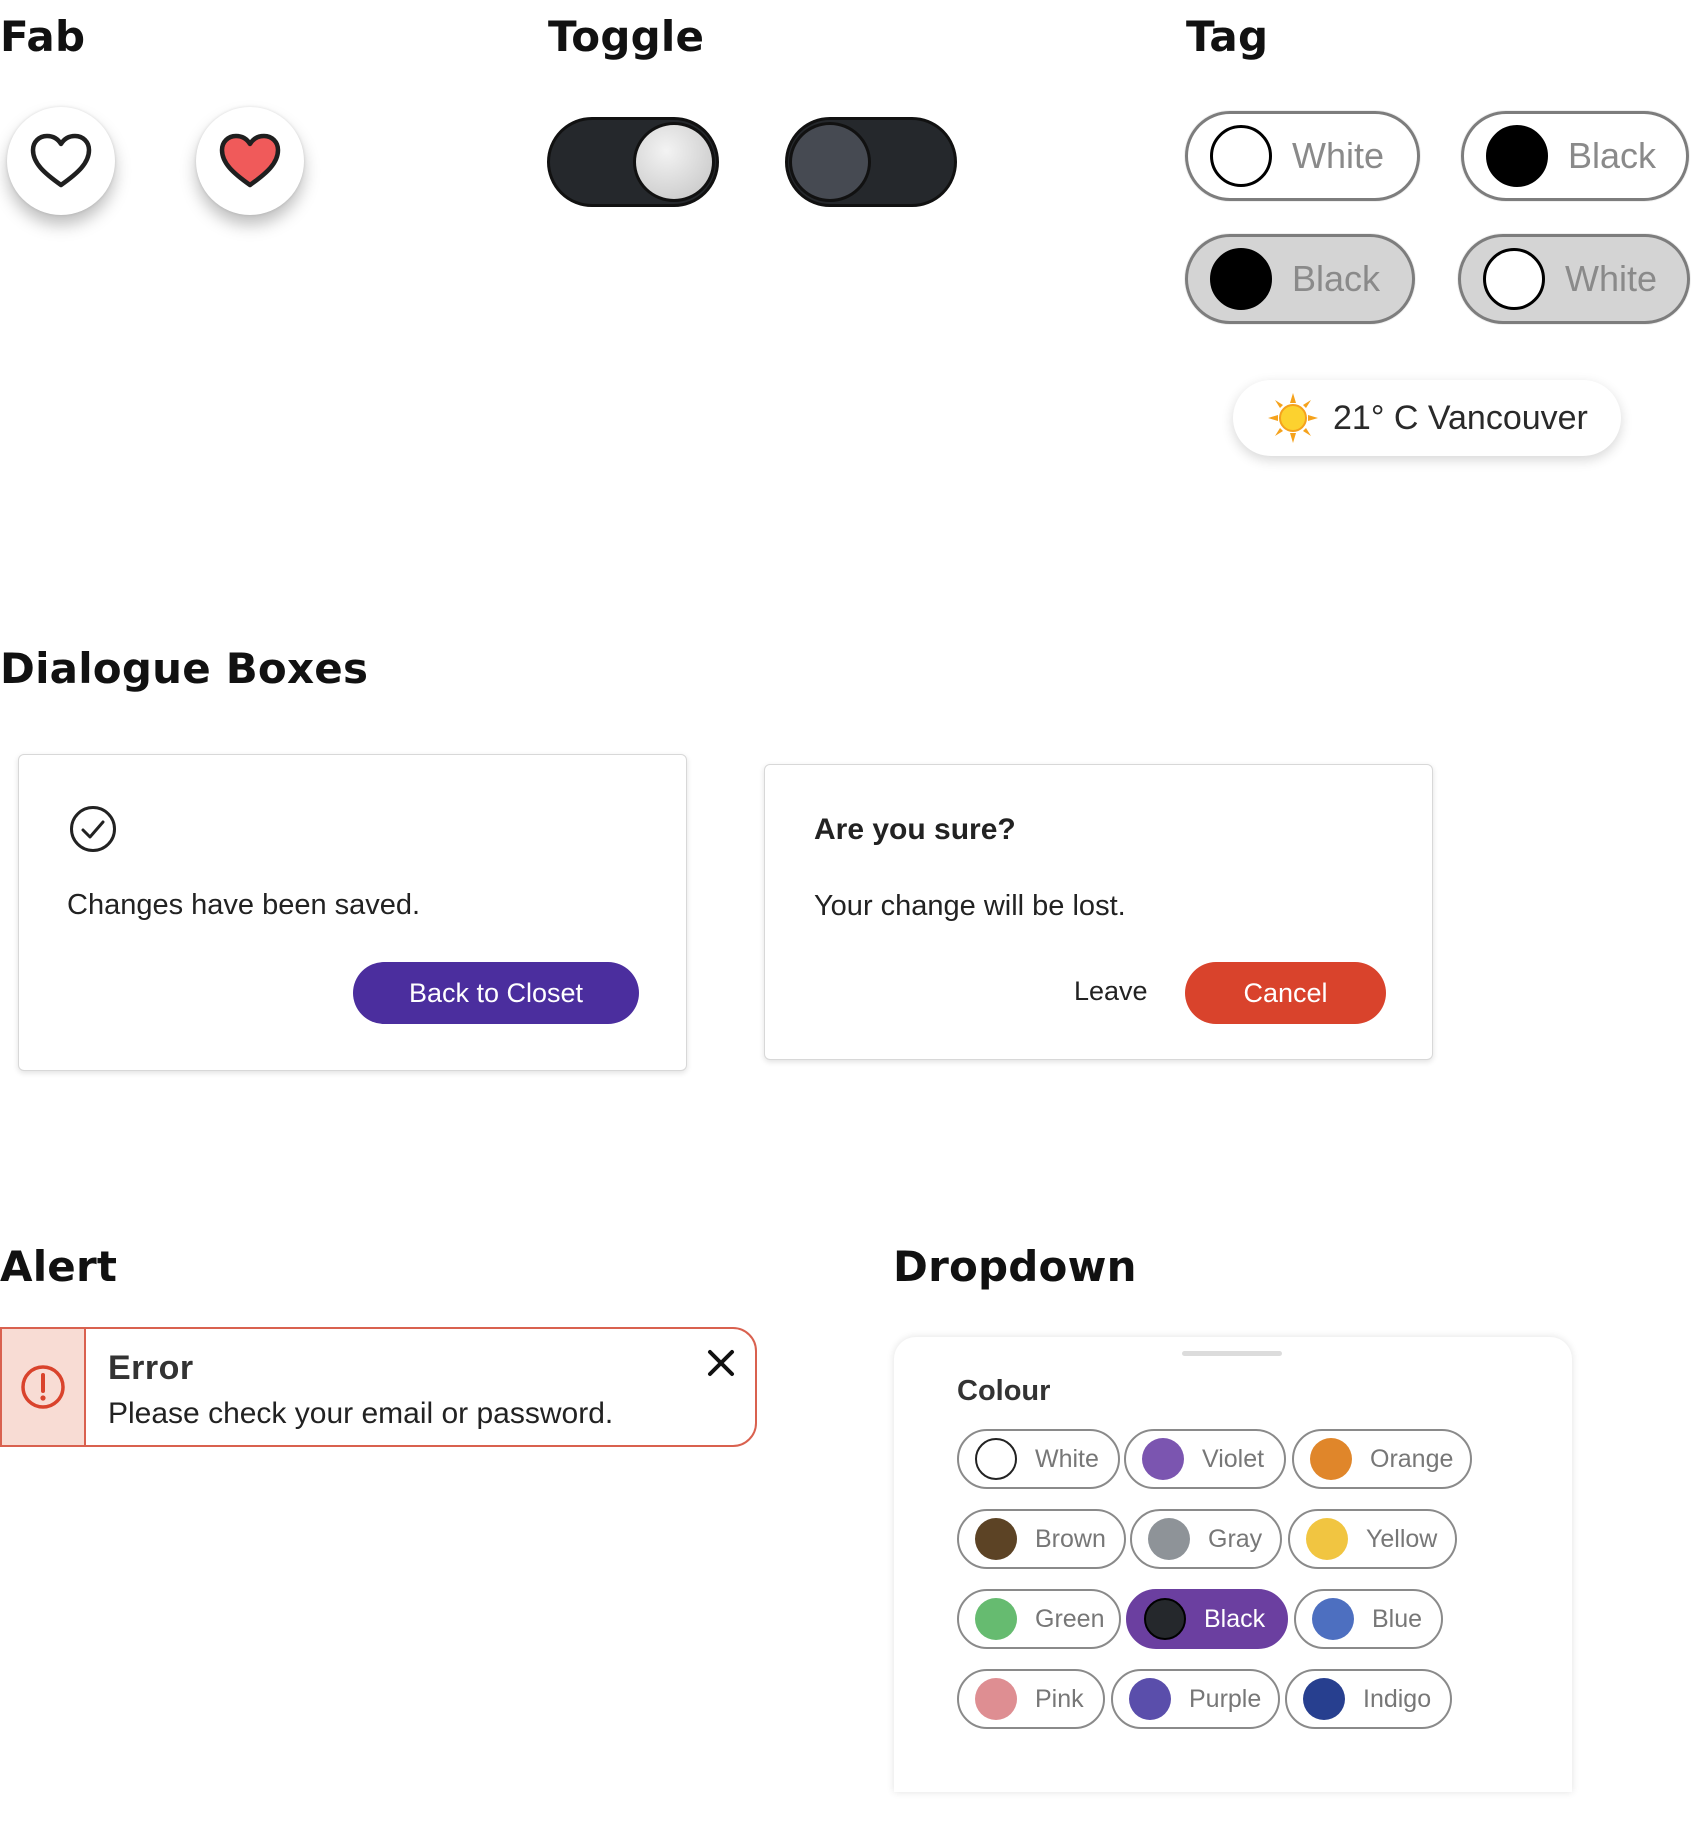 This screenshot has height=1836, width=1706. I want to click on colour-chip-yellow: Yellow, so click(1372, 1539).